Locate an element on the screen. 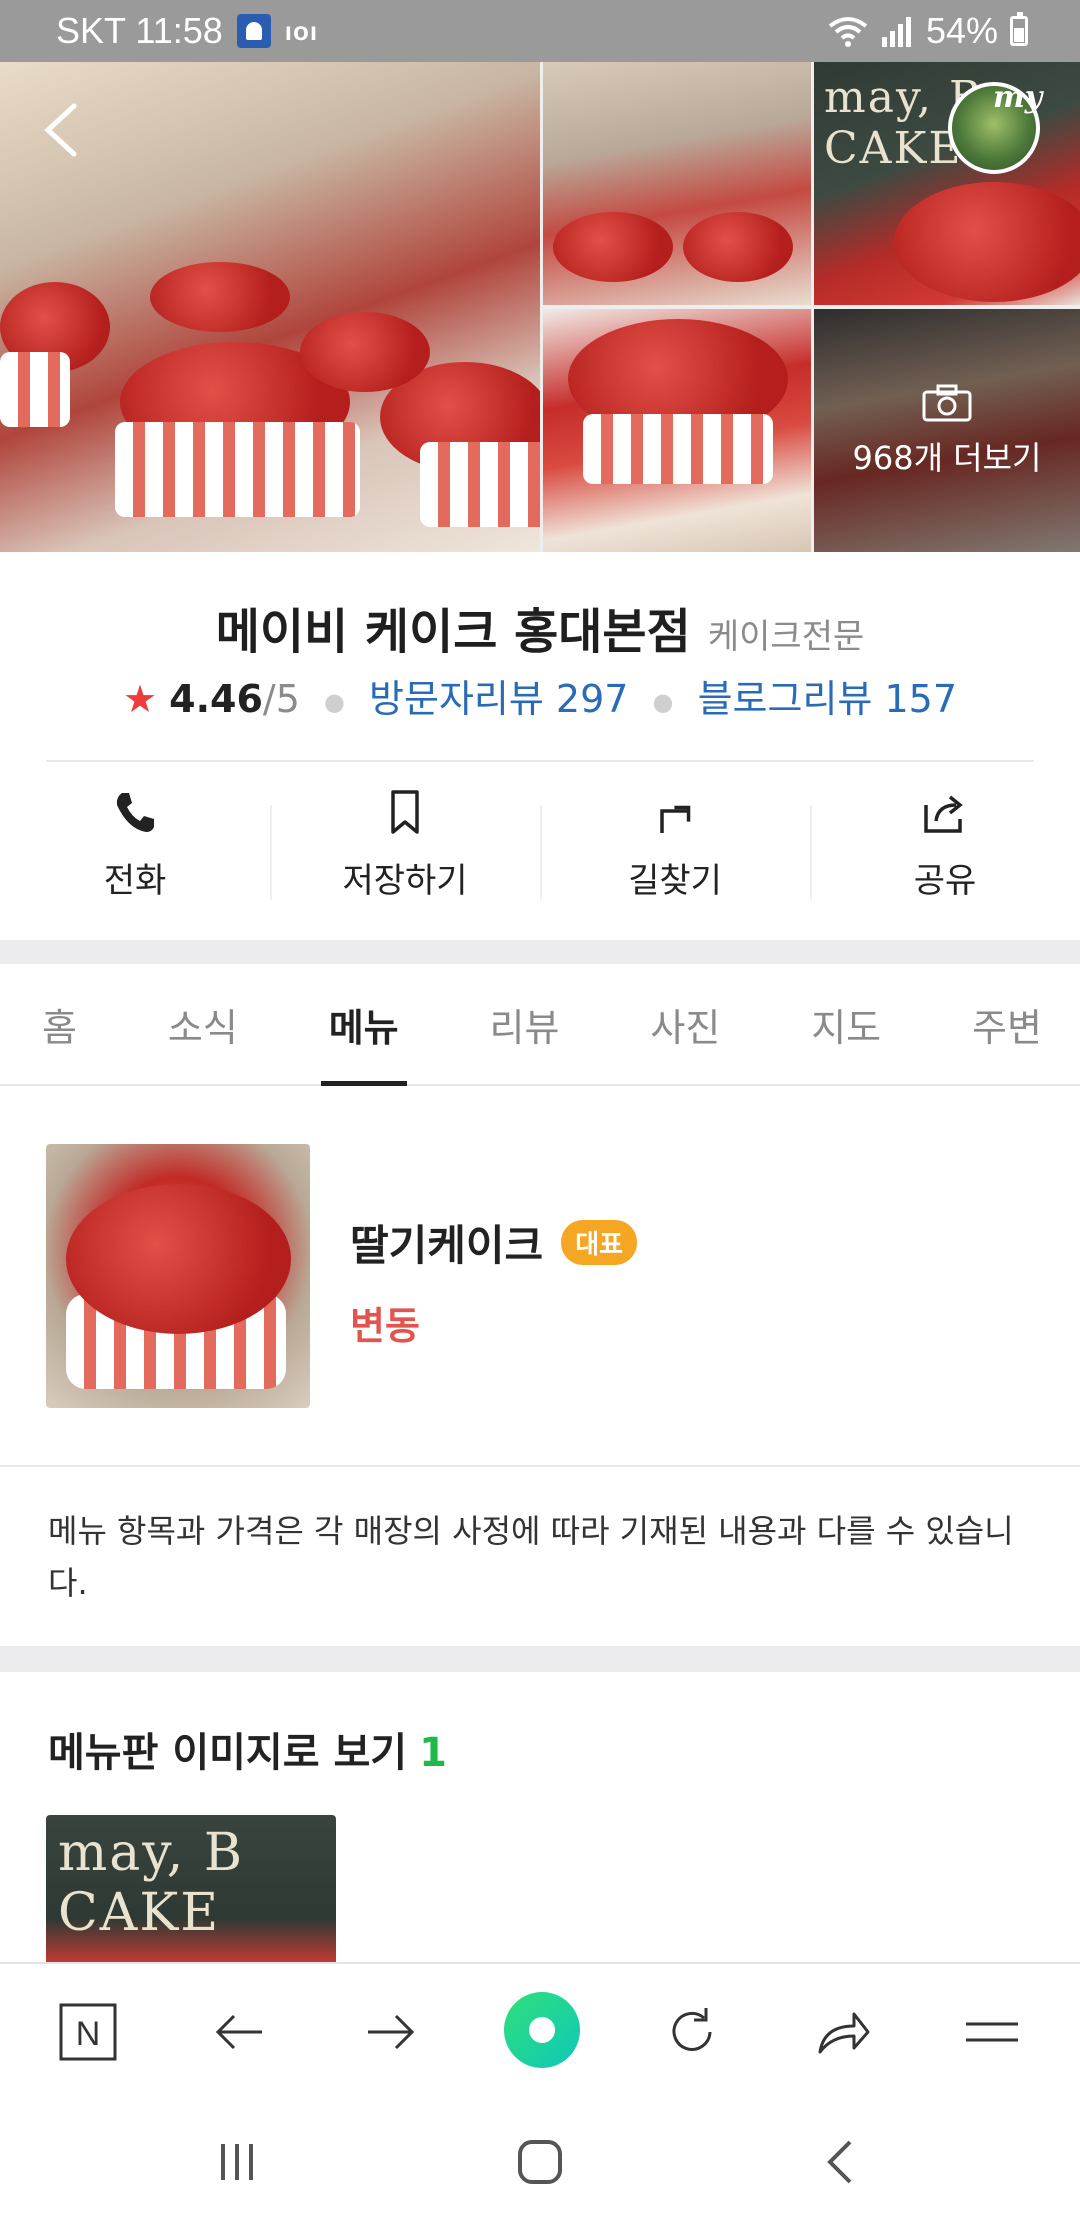 The width and height of the screenshot is (1080, 2220). more-photos-button: 968개 더보기 is located at coordinates (947, 430).